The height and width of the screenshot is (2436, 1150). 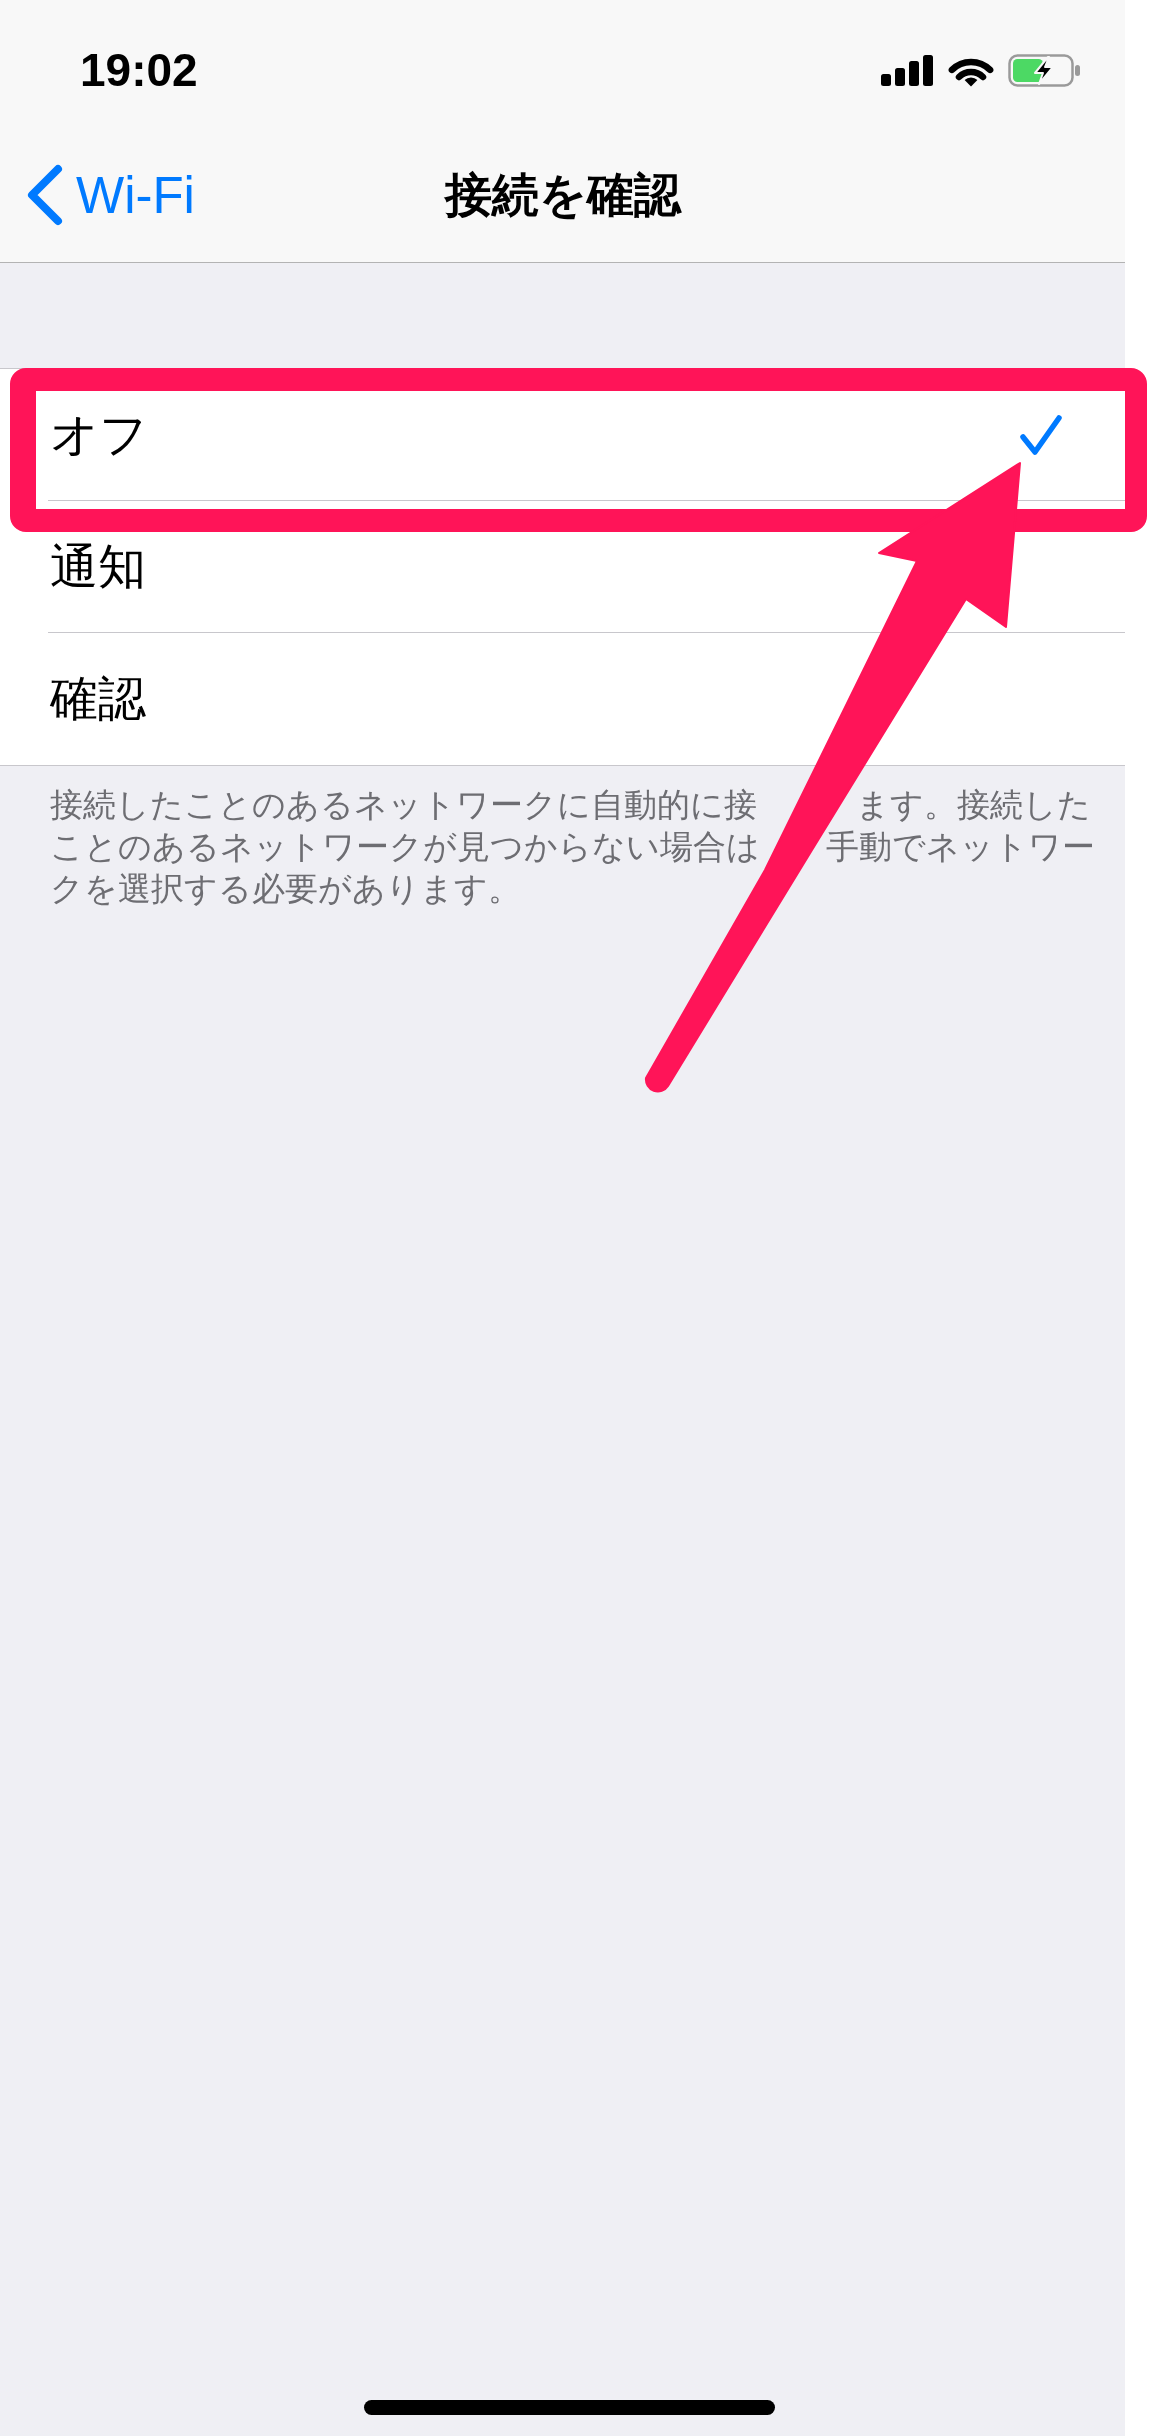 What do you see at coordinates (44, 195) in the screenshot?
I see `chevron-left-icon` at bounding box center [44, 195].